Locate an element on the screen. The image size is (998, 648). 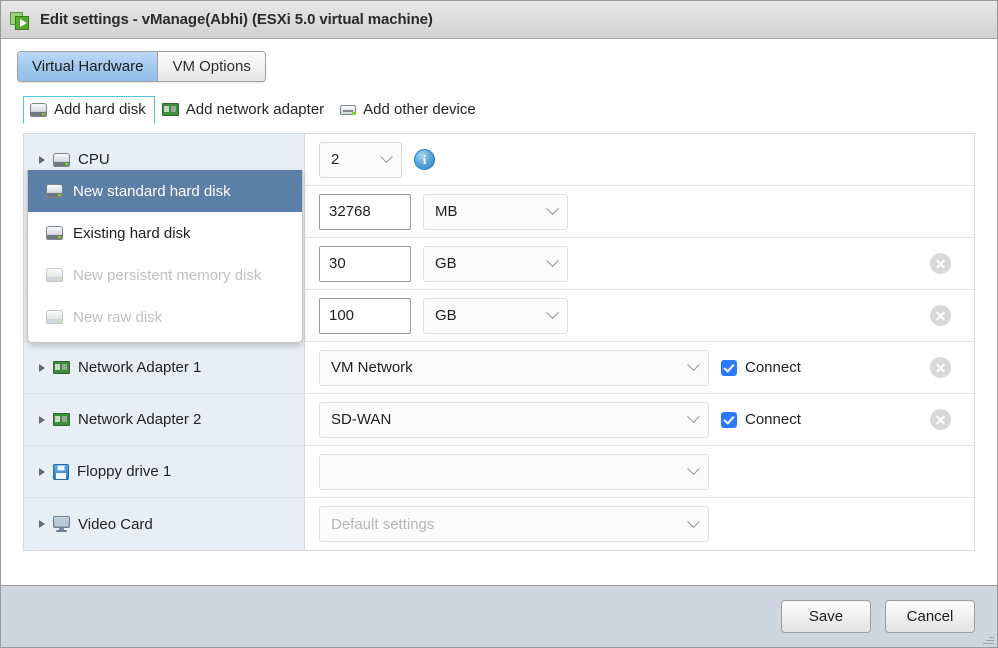
remove-network-adapter-1-button is located at coordinates (940, 367).